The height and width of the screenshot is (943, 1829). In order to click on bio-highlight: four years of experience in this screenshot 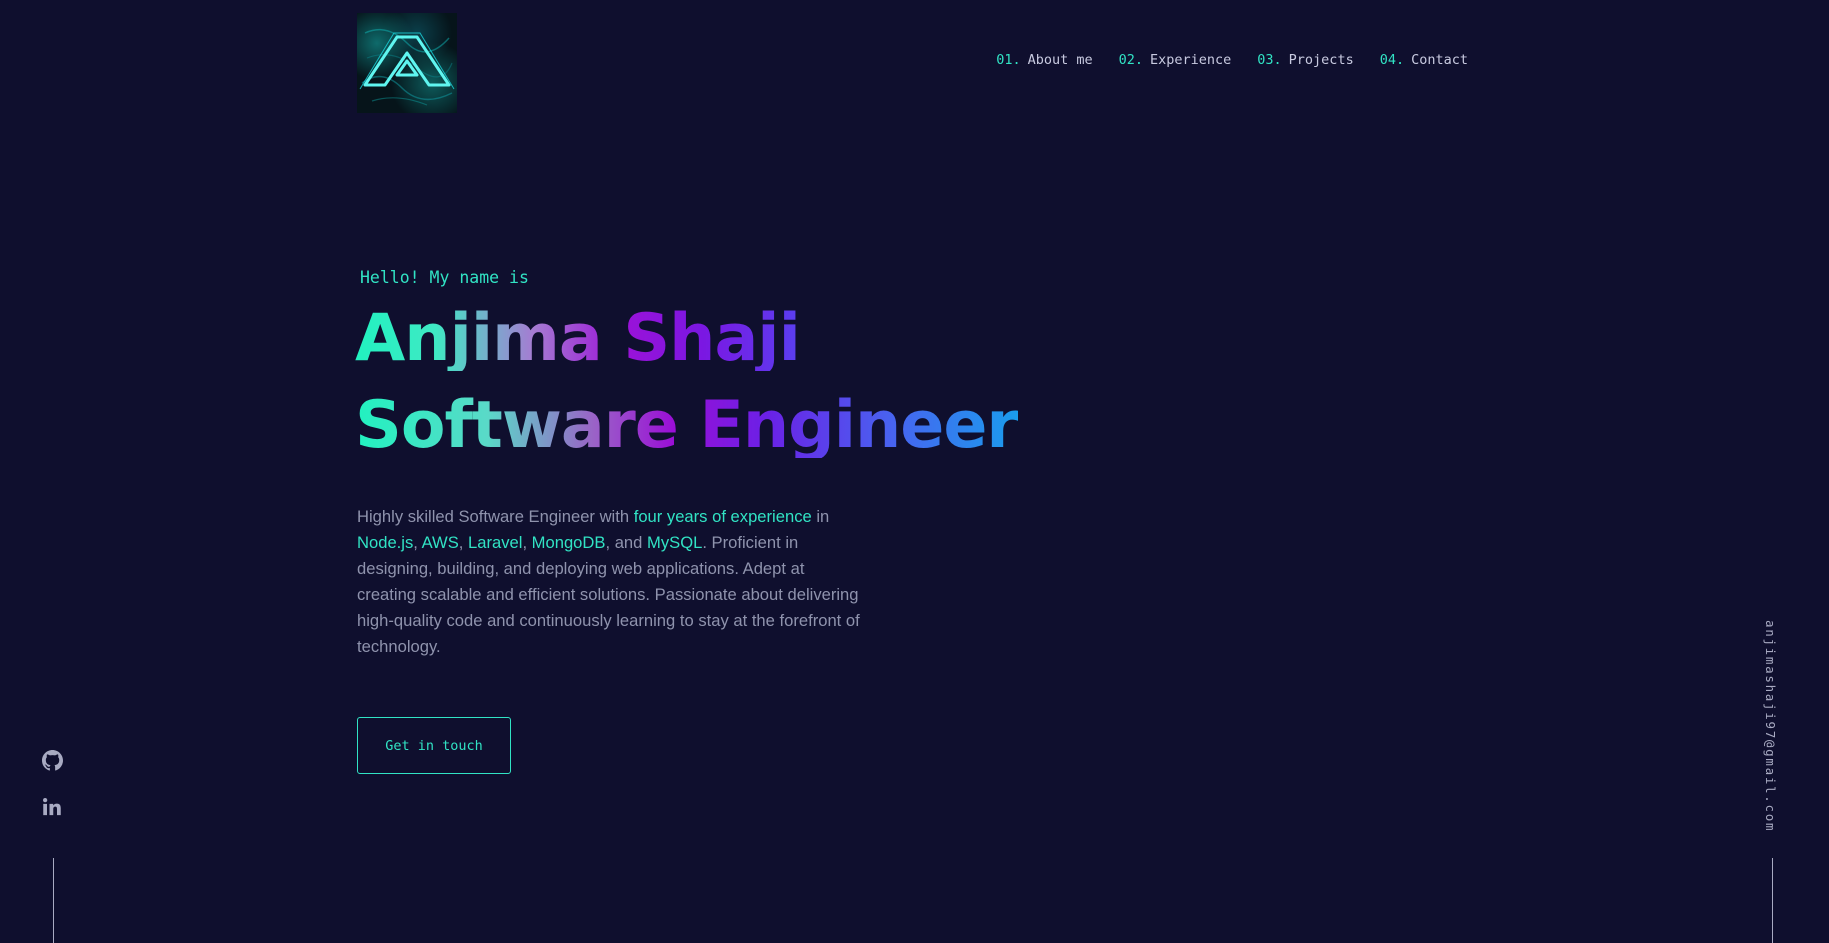, I will do `click(722, 516)`.